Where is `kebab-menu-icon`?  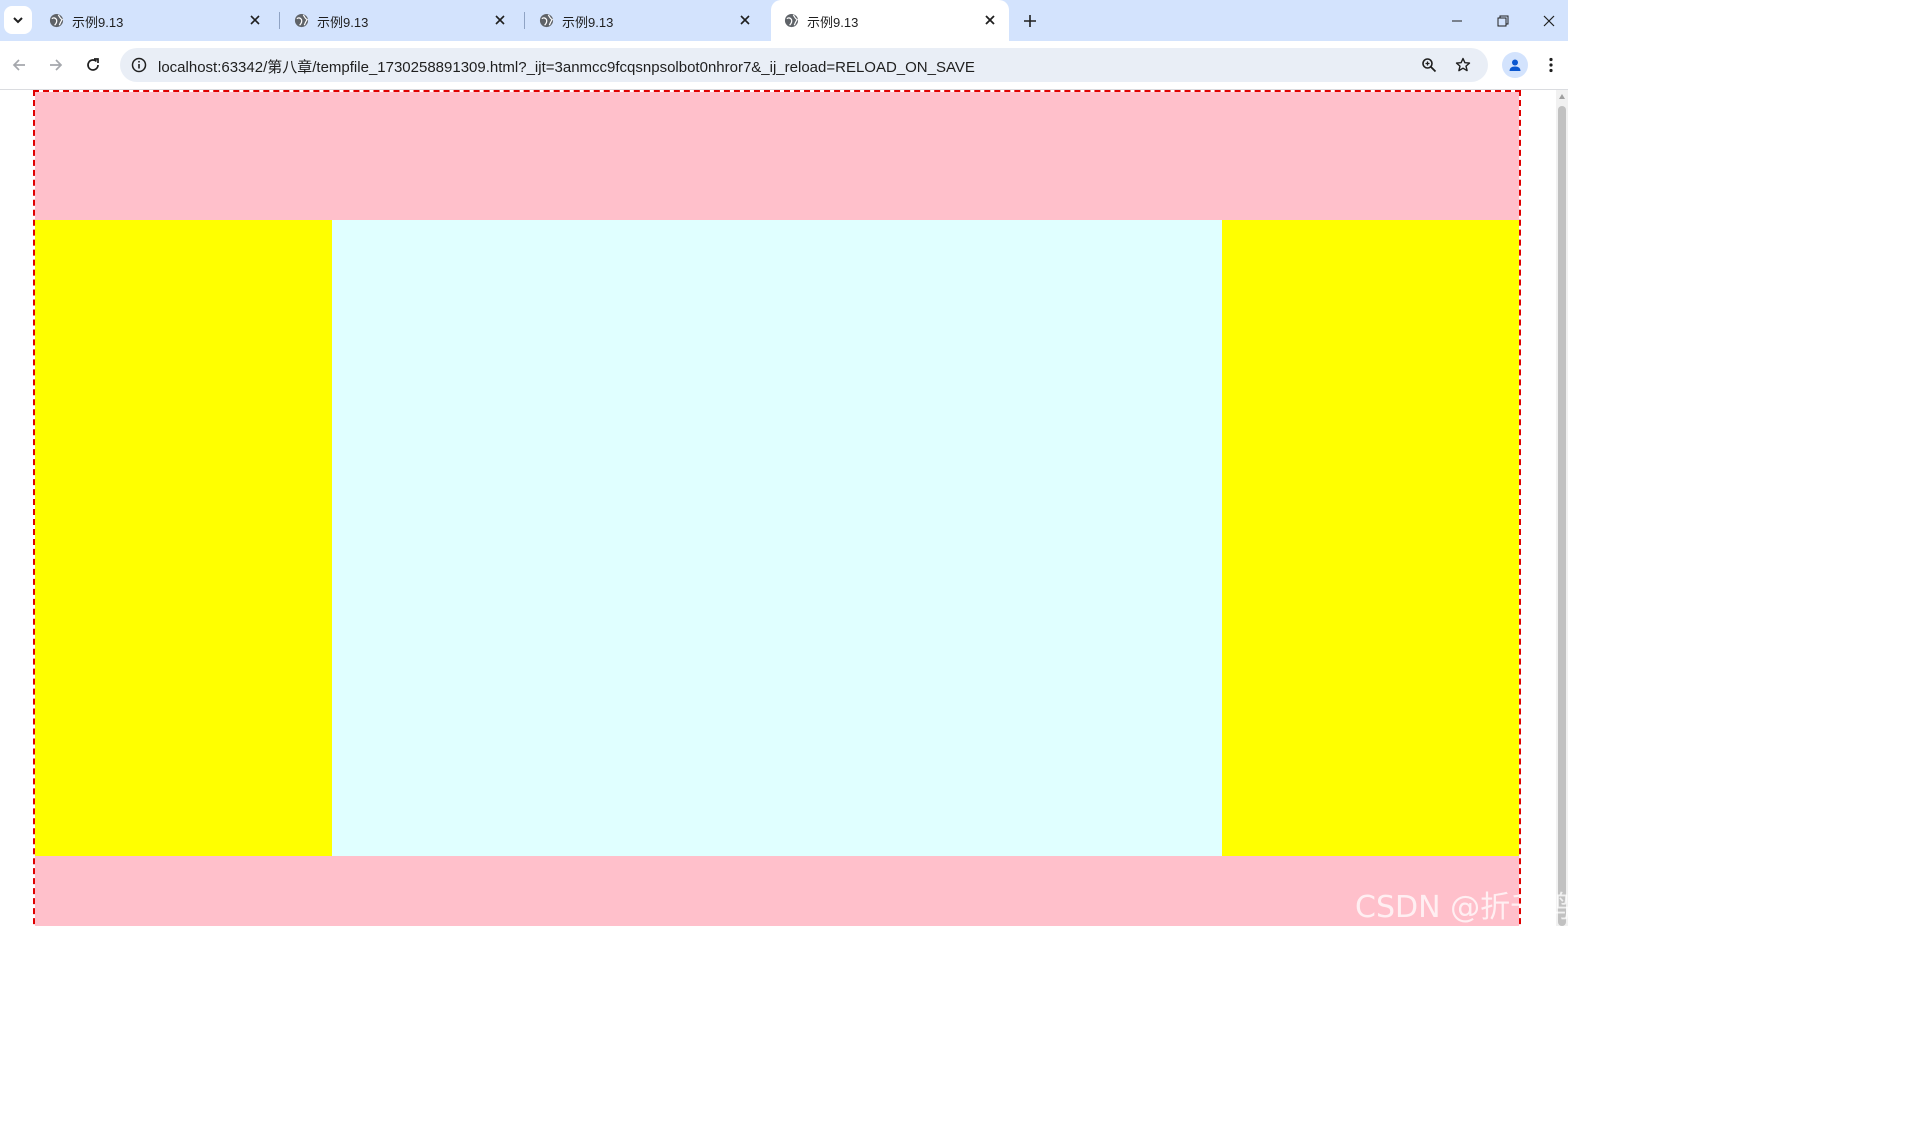 kebab-menu-icon is located at coordinates (1551, 65).